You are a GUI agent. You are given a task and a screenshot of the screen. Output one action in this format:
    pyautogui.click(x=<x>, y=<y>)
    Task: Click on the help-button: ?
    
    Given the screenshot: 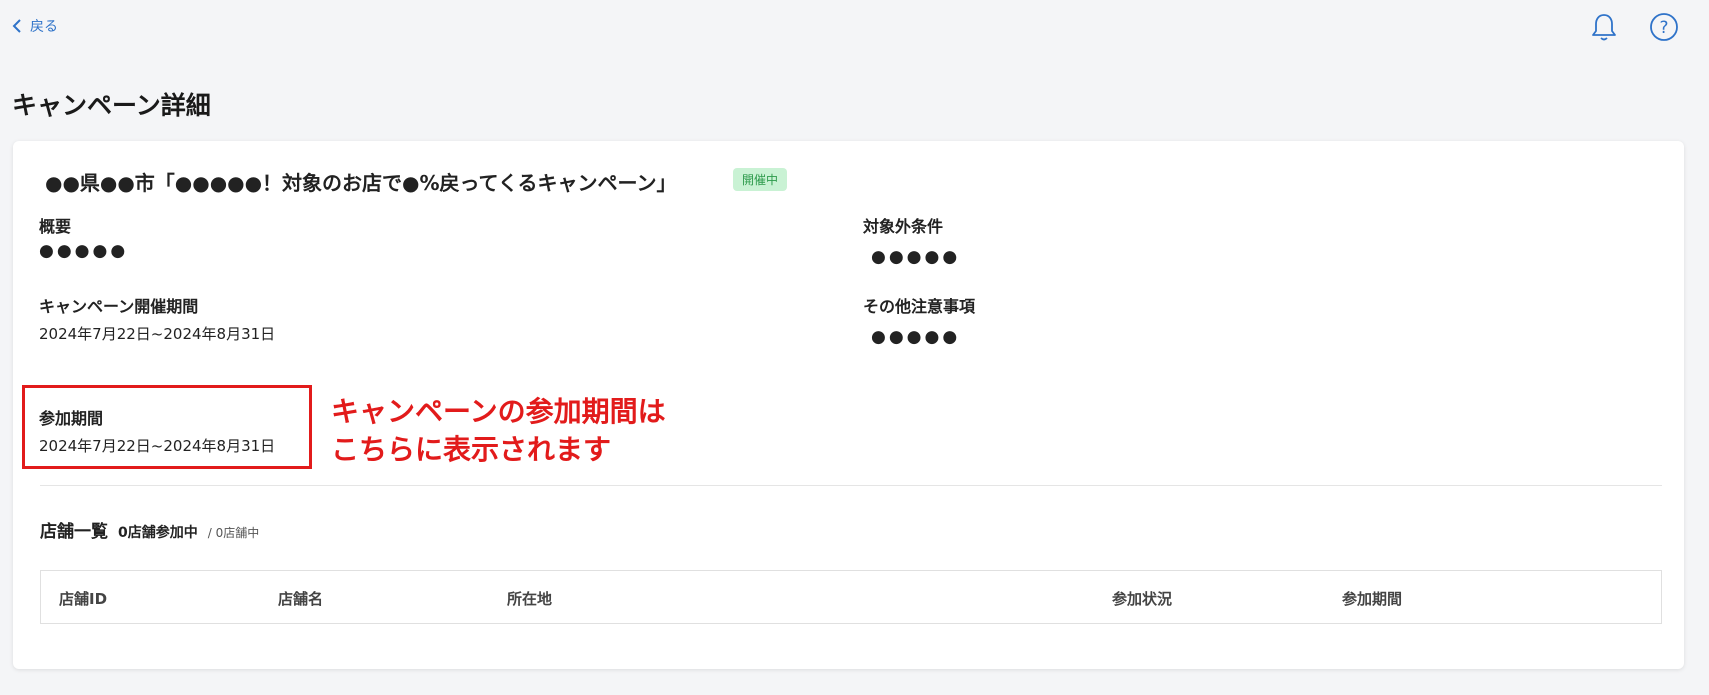 What is the action you would take?
    pyautogui.click(x=1664, y=27)
    